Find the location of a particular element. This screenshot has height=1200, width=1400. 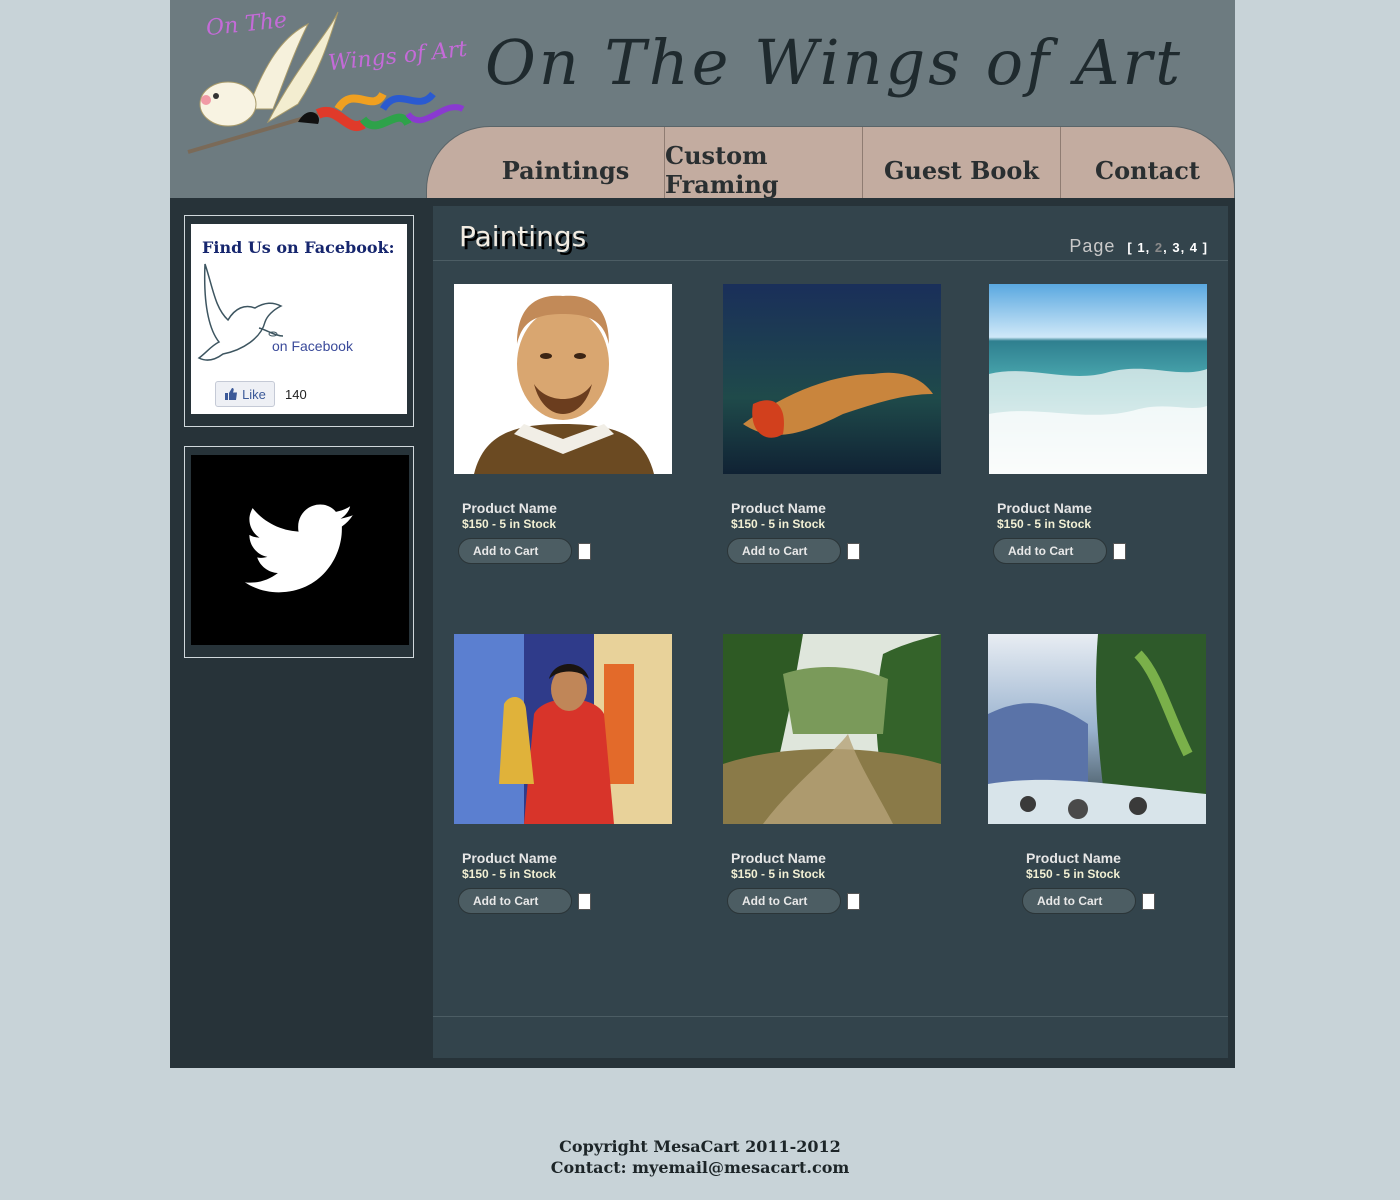

twitter-bird-icon is located at coordinates (299, 548).